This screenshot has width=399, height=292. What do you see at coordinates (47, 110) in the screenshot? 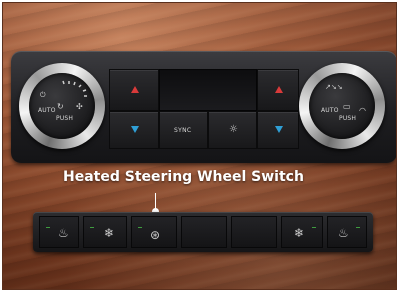
I see `left-auto-label: AUTO` at bounding box center [47, 110].